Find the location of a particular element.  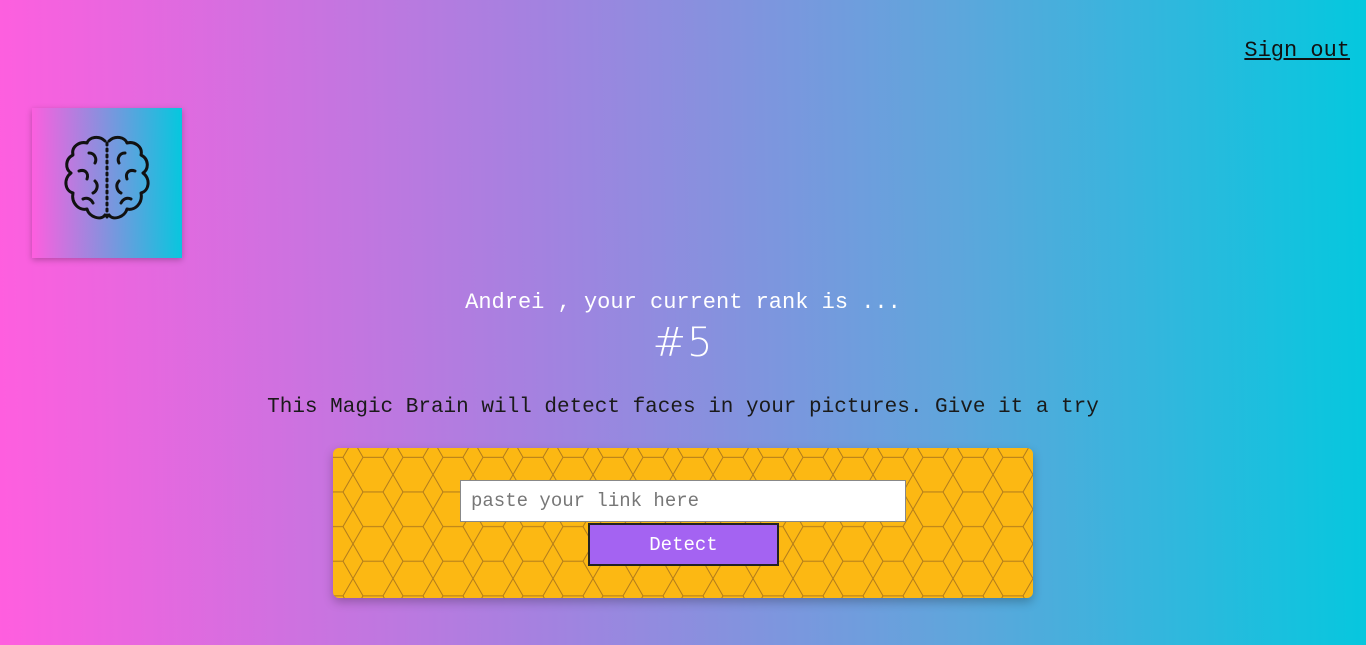

link-input is located at coordinates (683, 501).